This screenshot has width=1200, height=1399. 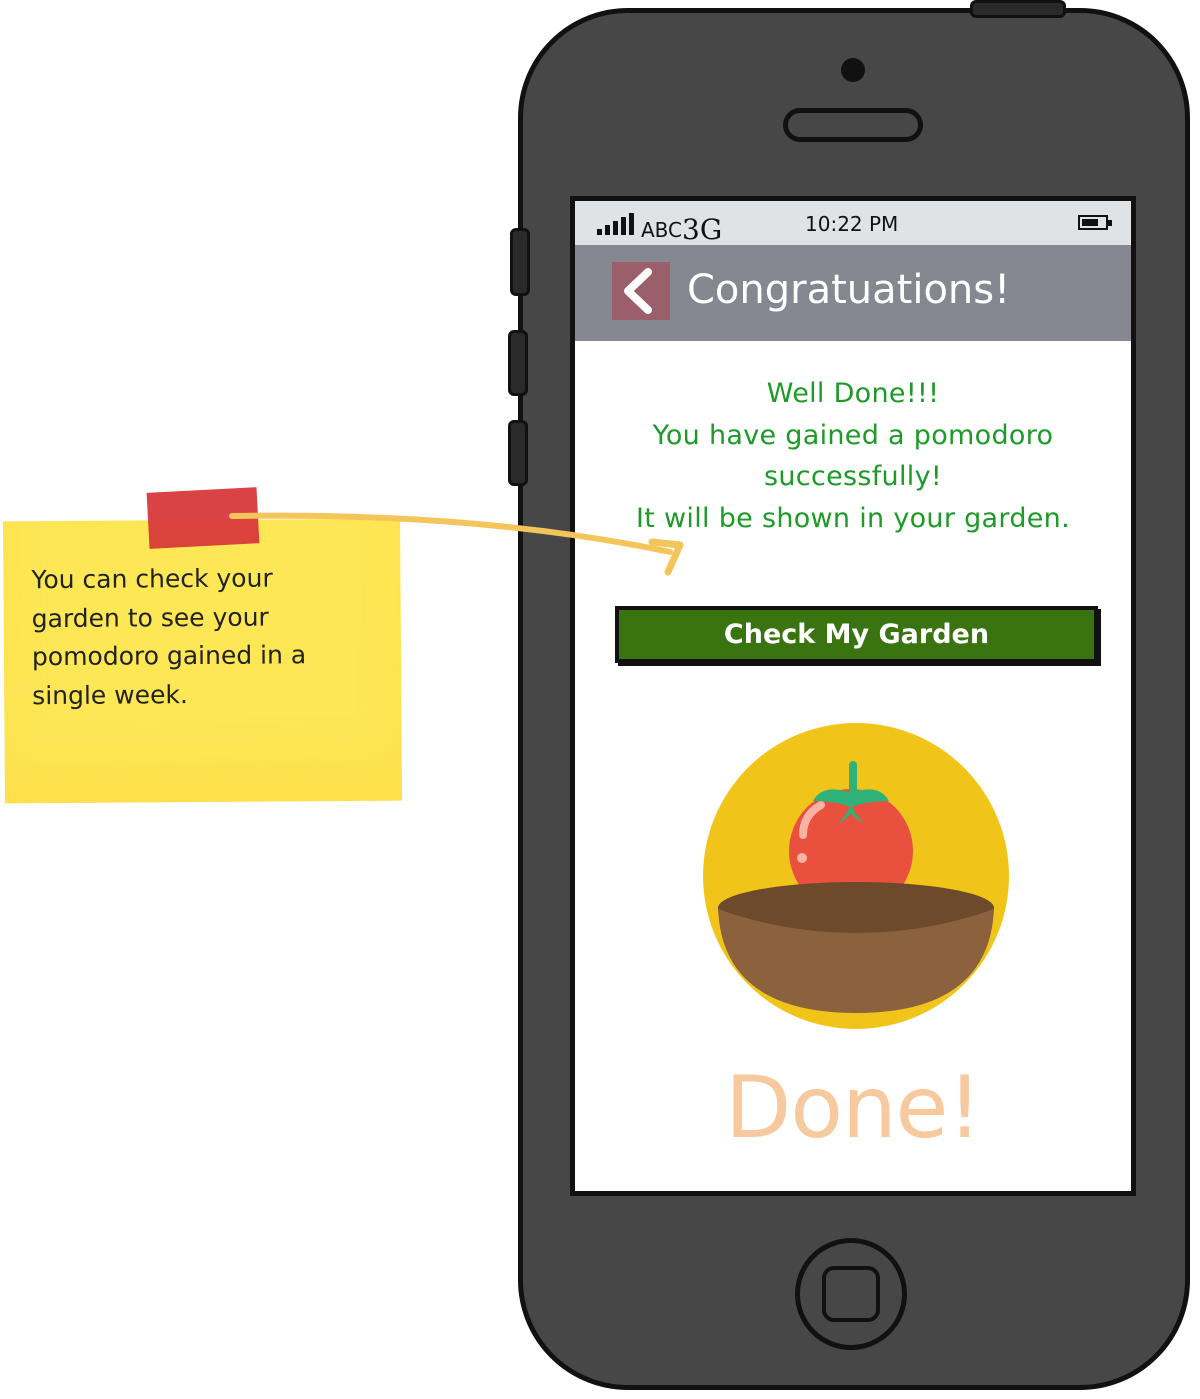 What do you see at coordinates (856, 634) in the screenshot?
I see `check-garden-button: Check My Garden` at bounding box center [856, 634].